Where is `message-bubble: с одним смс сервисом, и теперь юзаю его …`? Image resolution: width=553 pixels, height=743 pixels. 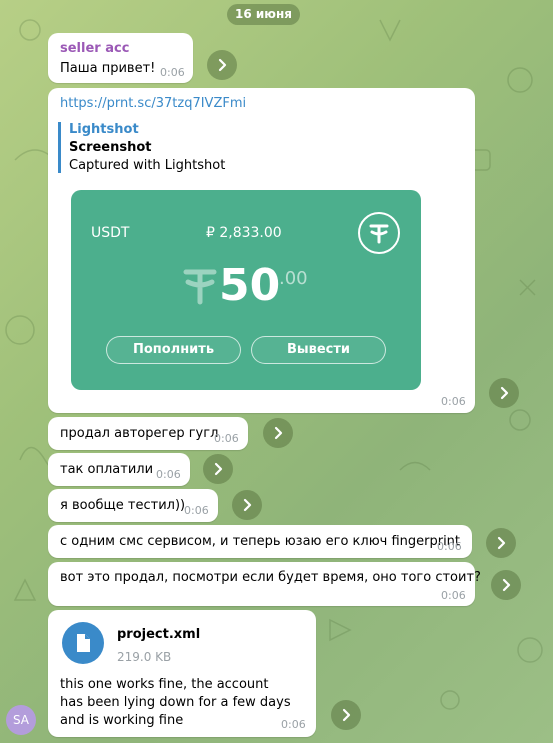
message-bubble: с одним смс сервисом, и теперь юзаю его … is located at coordinates (260, 541).